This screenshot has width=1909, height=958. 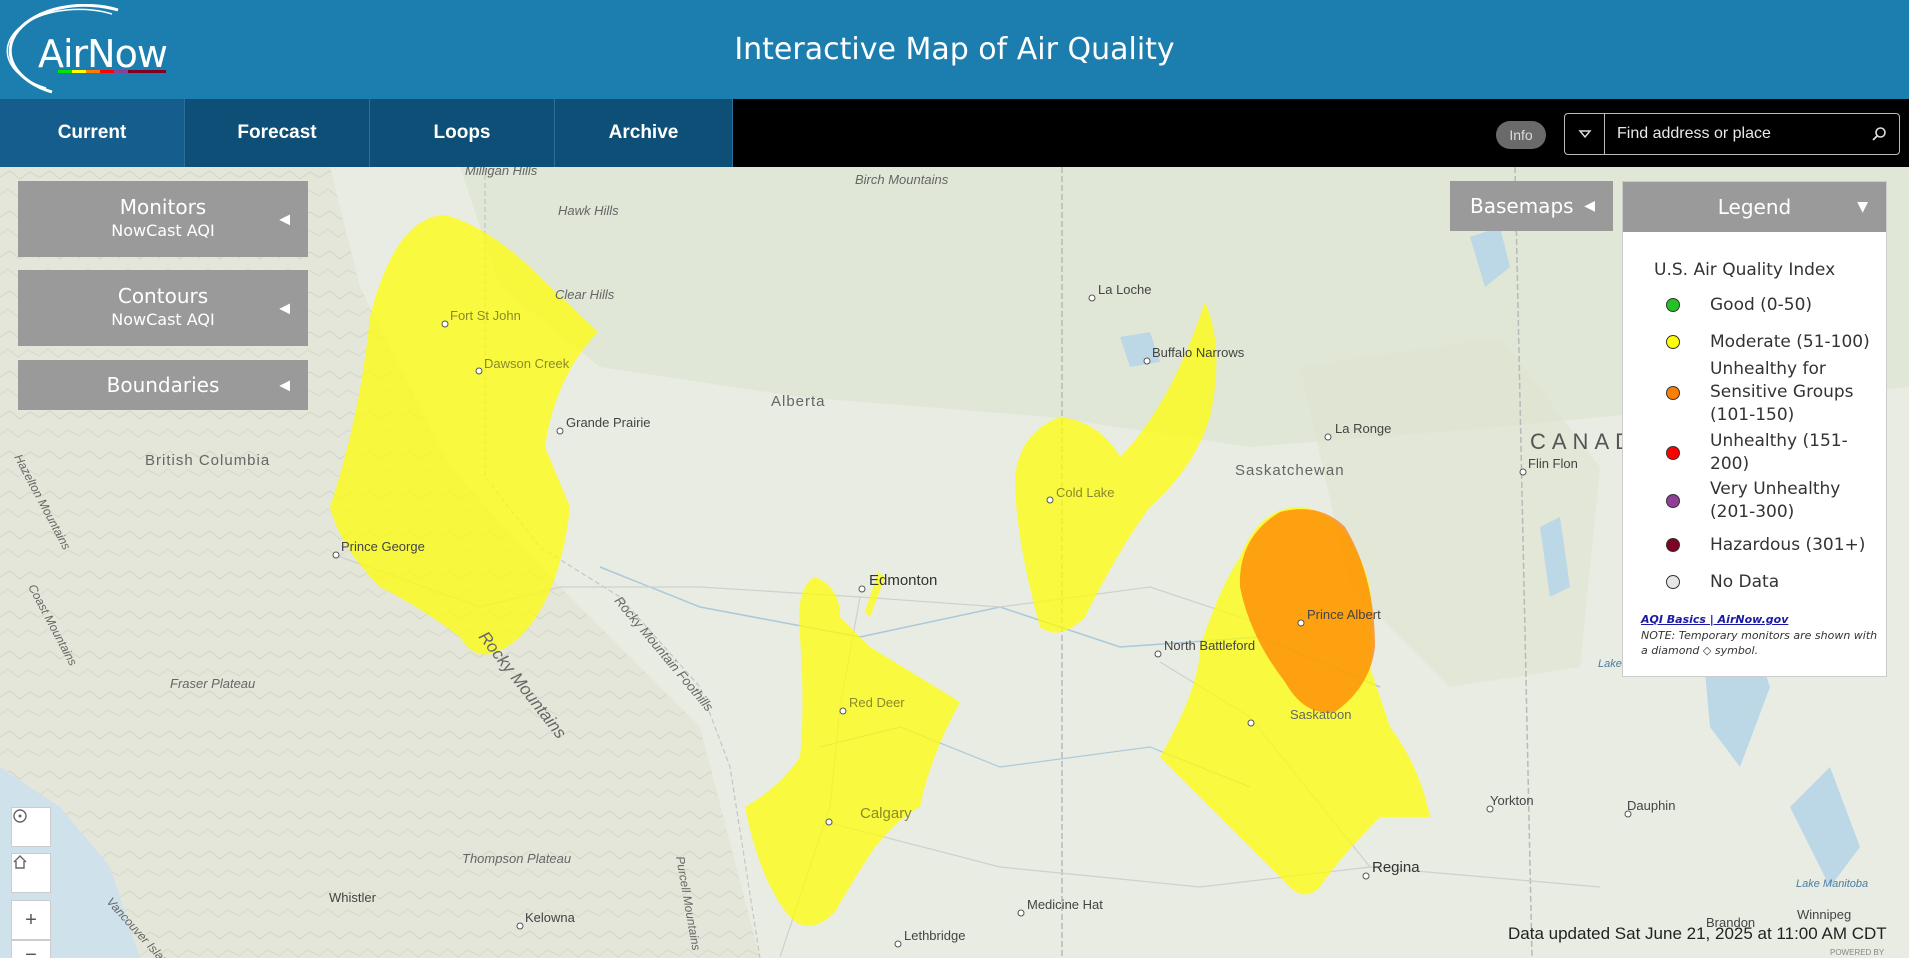 I want to click on legend-index-title: U.S. Air Quality Index, so click(x=1745, y=270).